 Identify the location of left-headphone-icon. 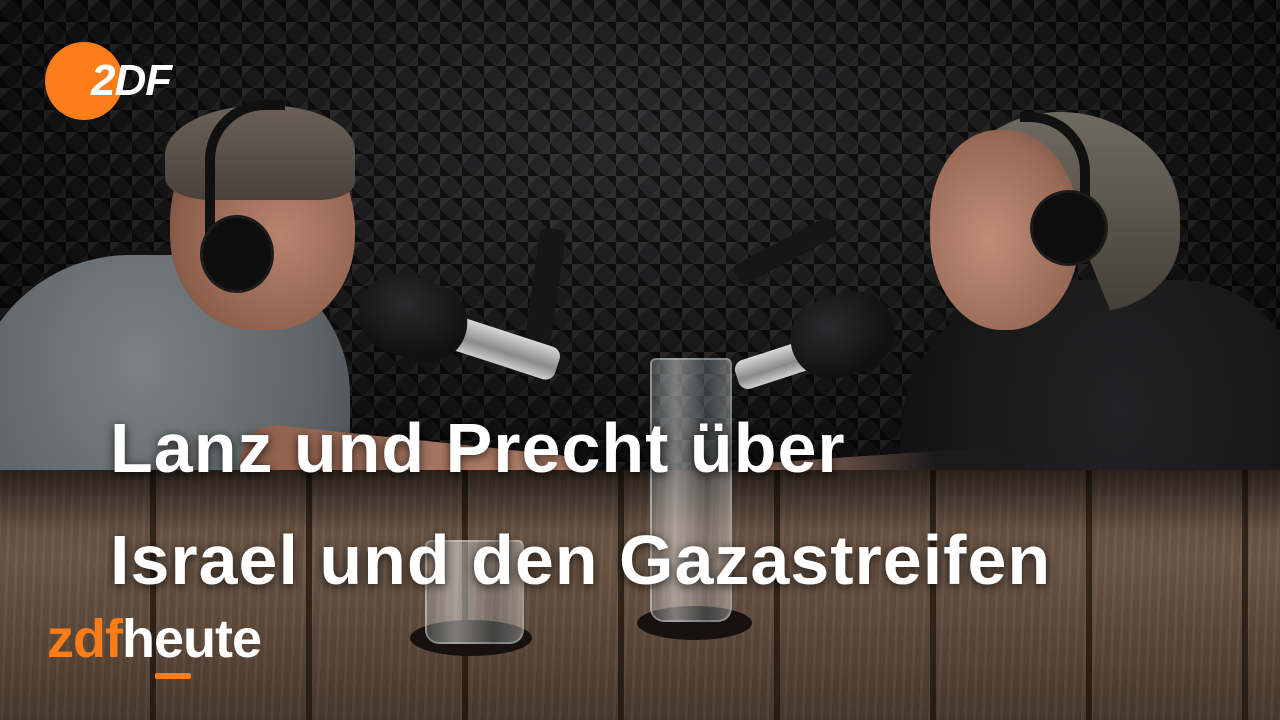
(237, 254).